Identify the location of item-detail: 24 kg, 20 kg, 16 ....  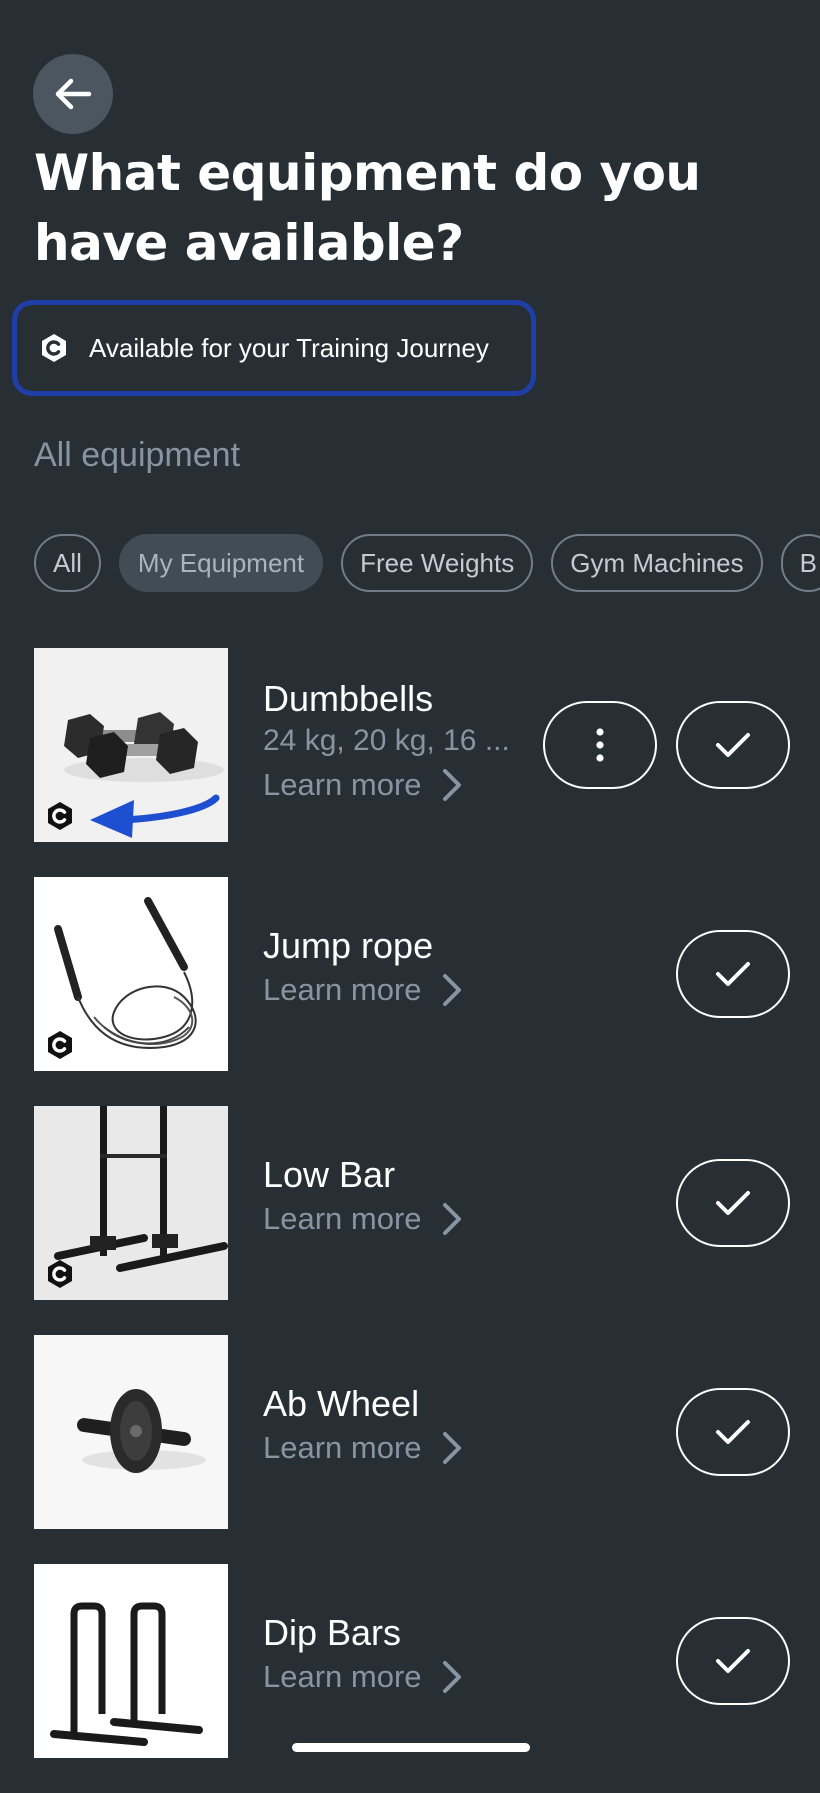
(386, 740).